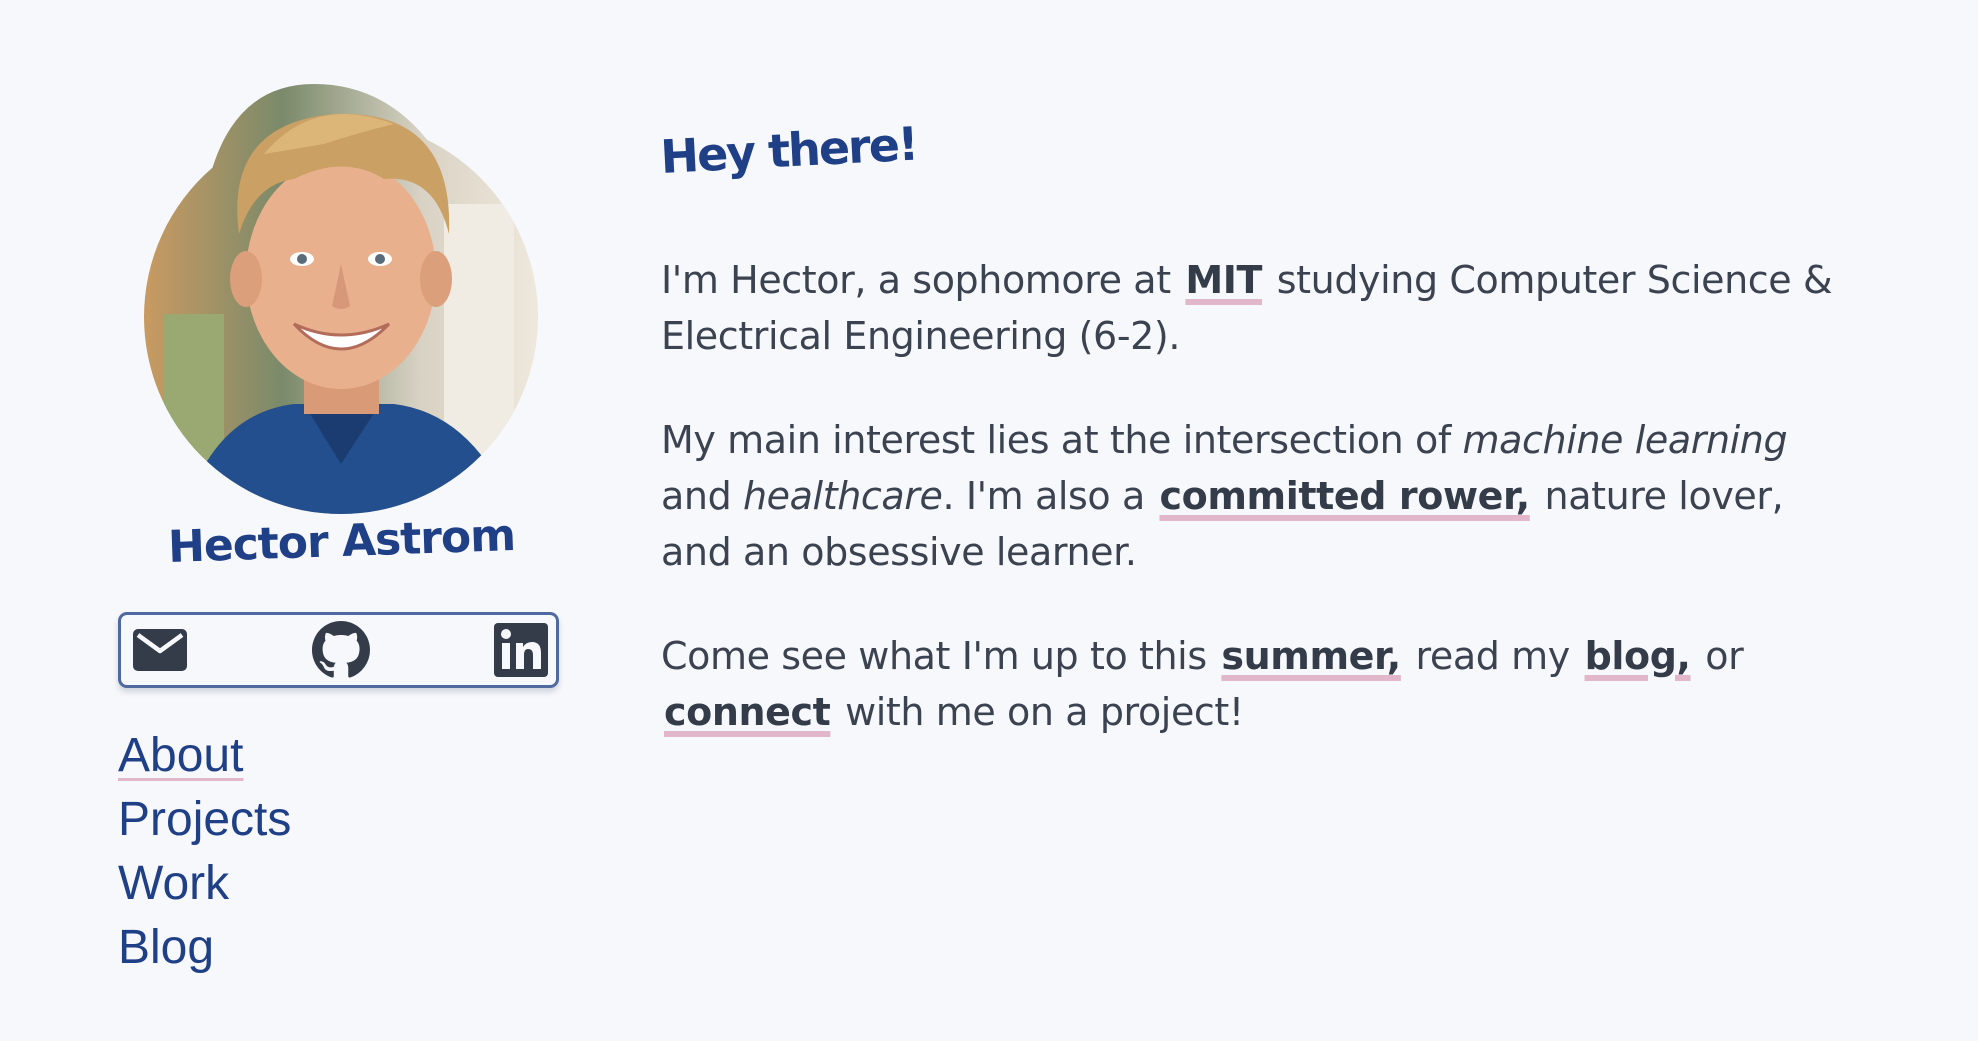 The height and width of the screenshot is (1041, 1978). I want to click on nav-item-work: Work, so click(204, 884).